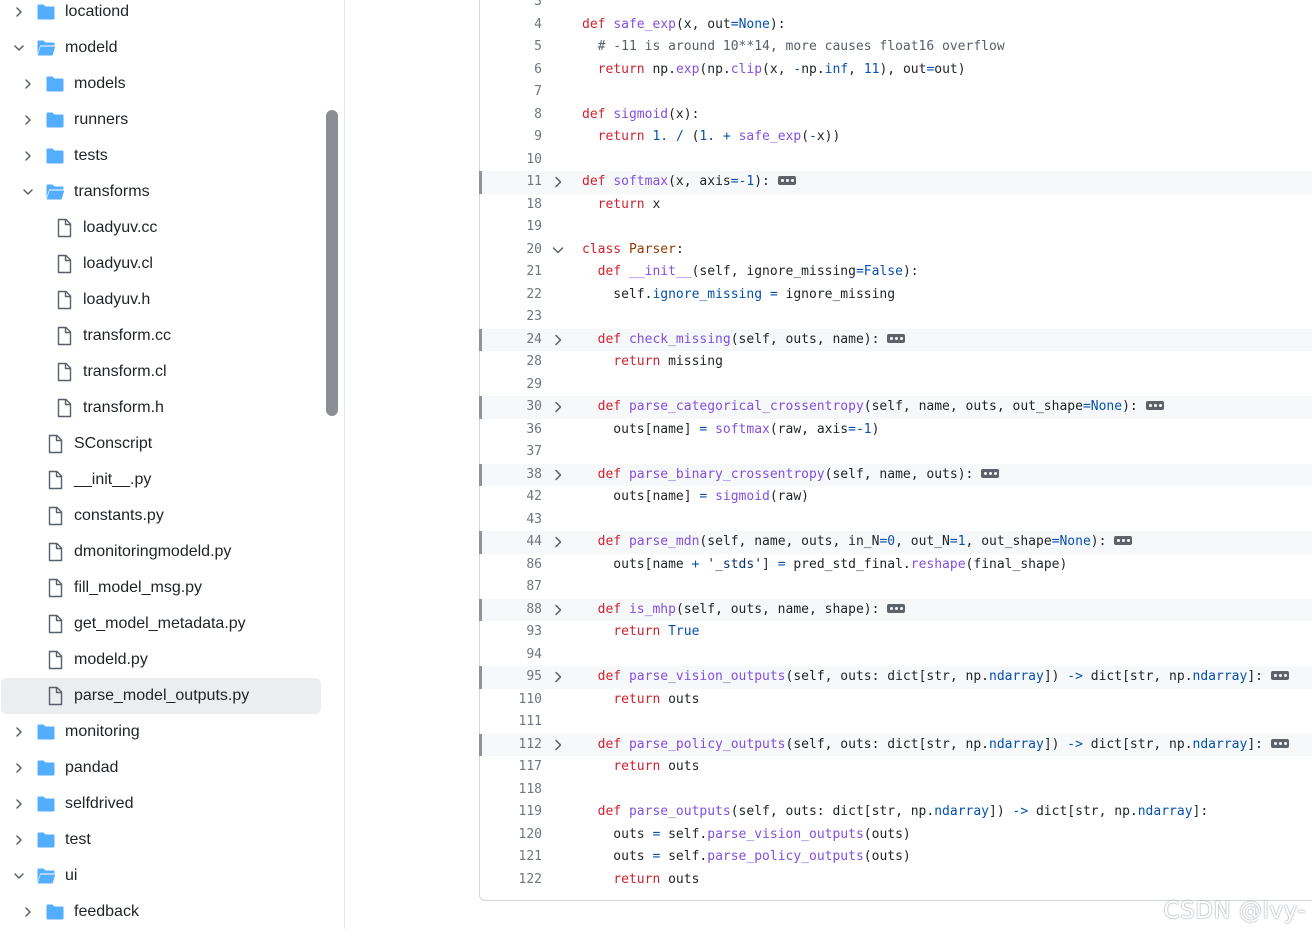  Describe the element at coordinates (512, 115) in the screenshot. I see `line-number: 8` at that location.